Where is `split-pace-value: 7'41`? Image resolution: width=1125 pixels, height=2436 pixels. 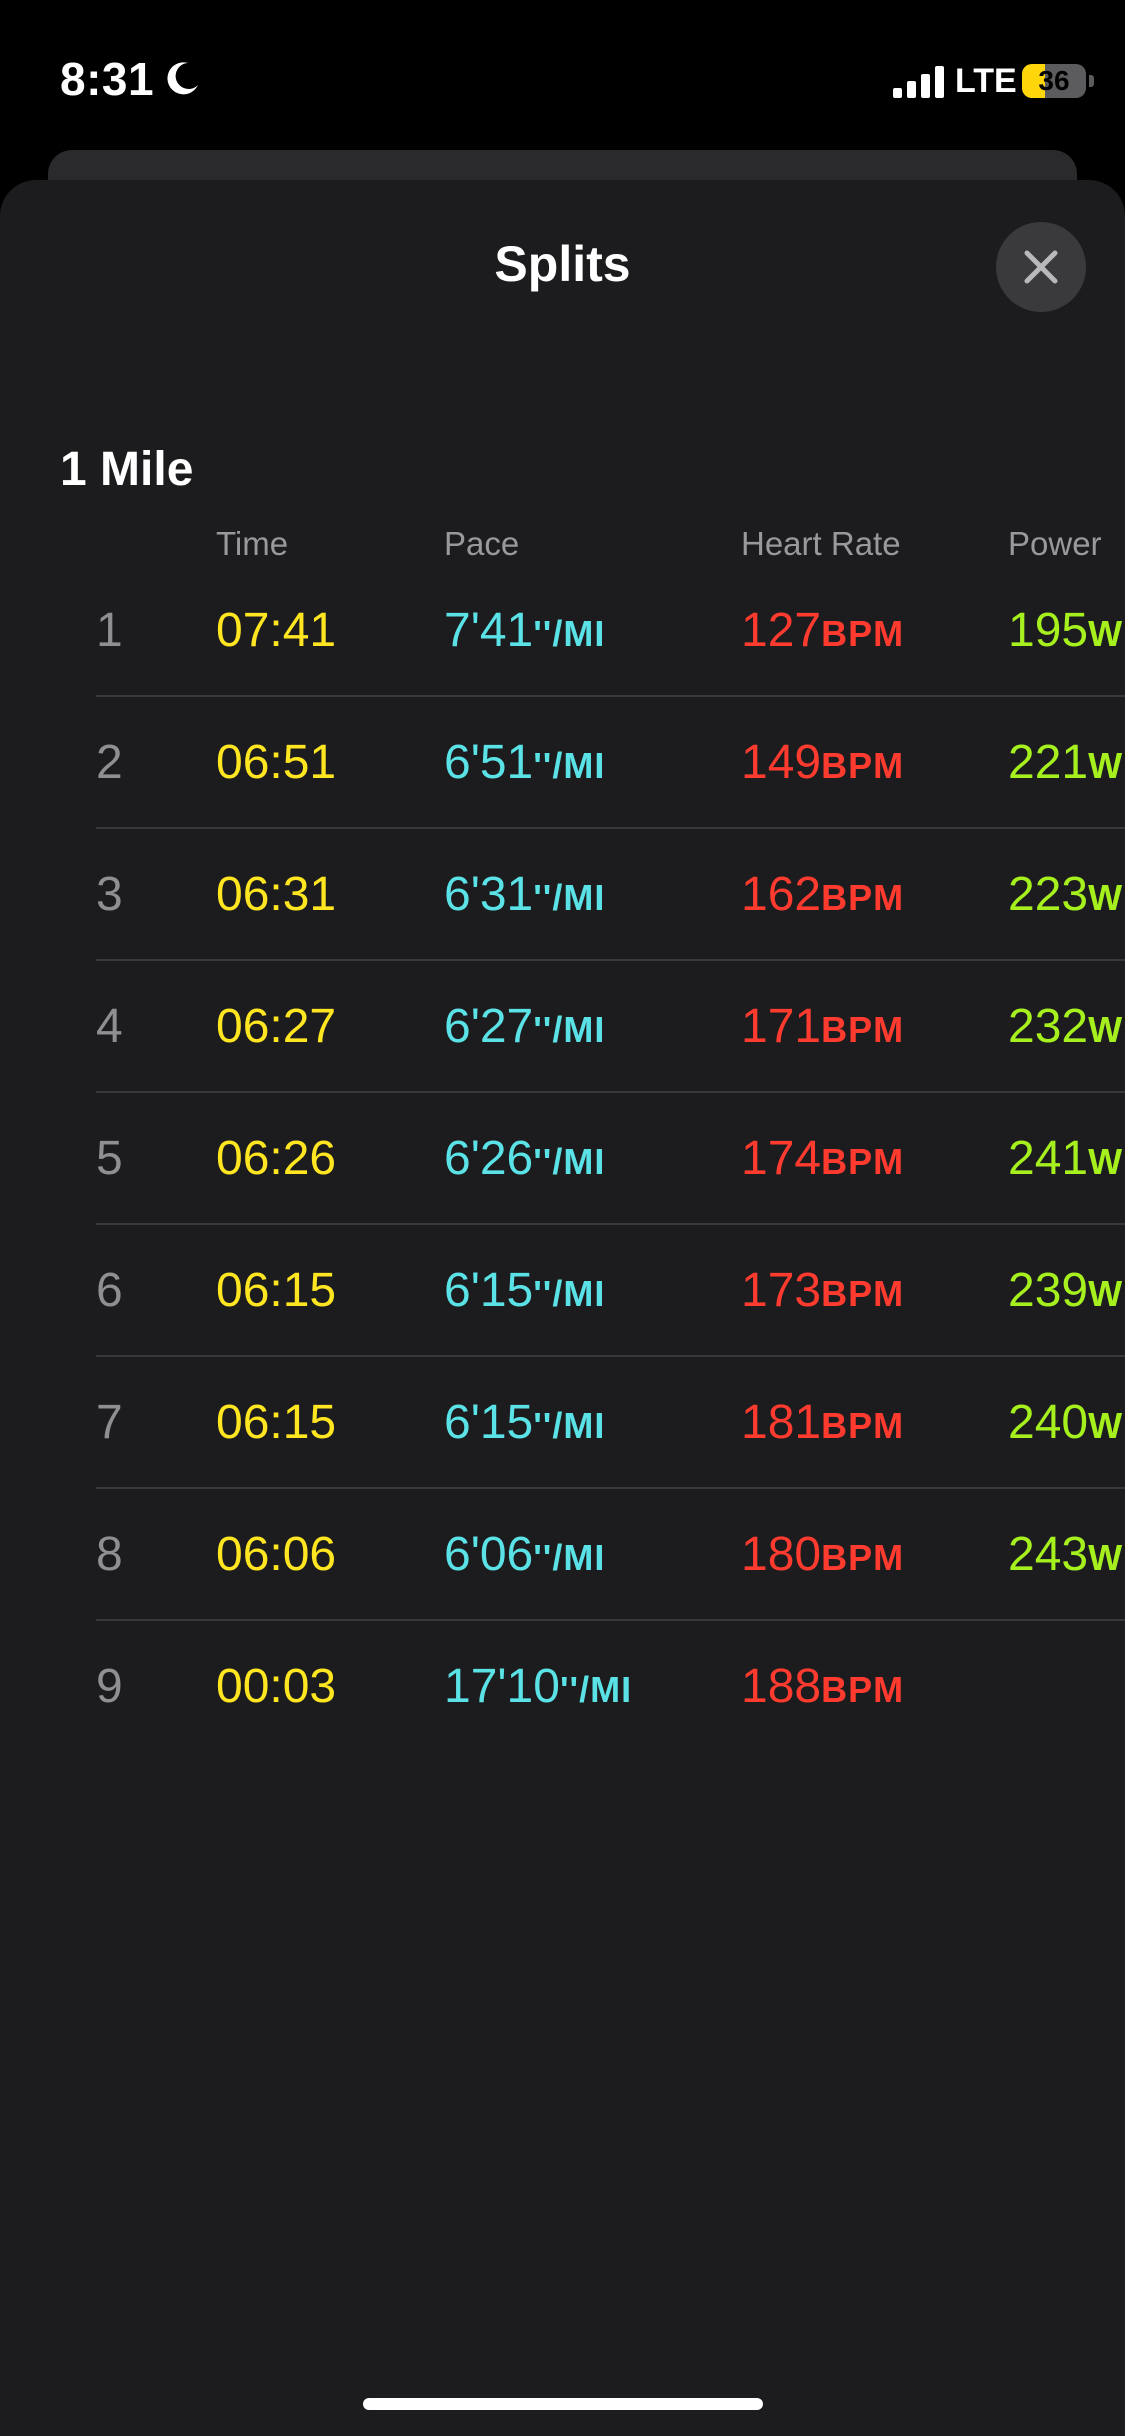
split-pace-value: 7'41 is located at coordinates (489, 630).